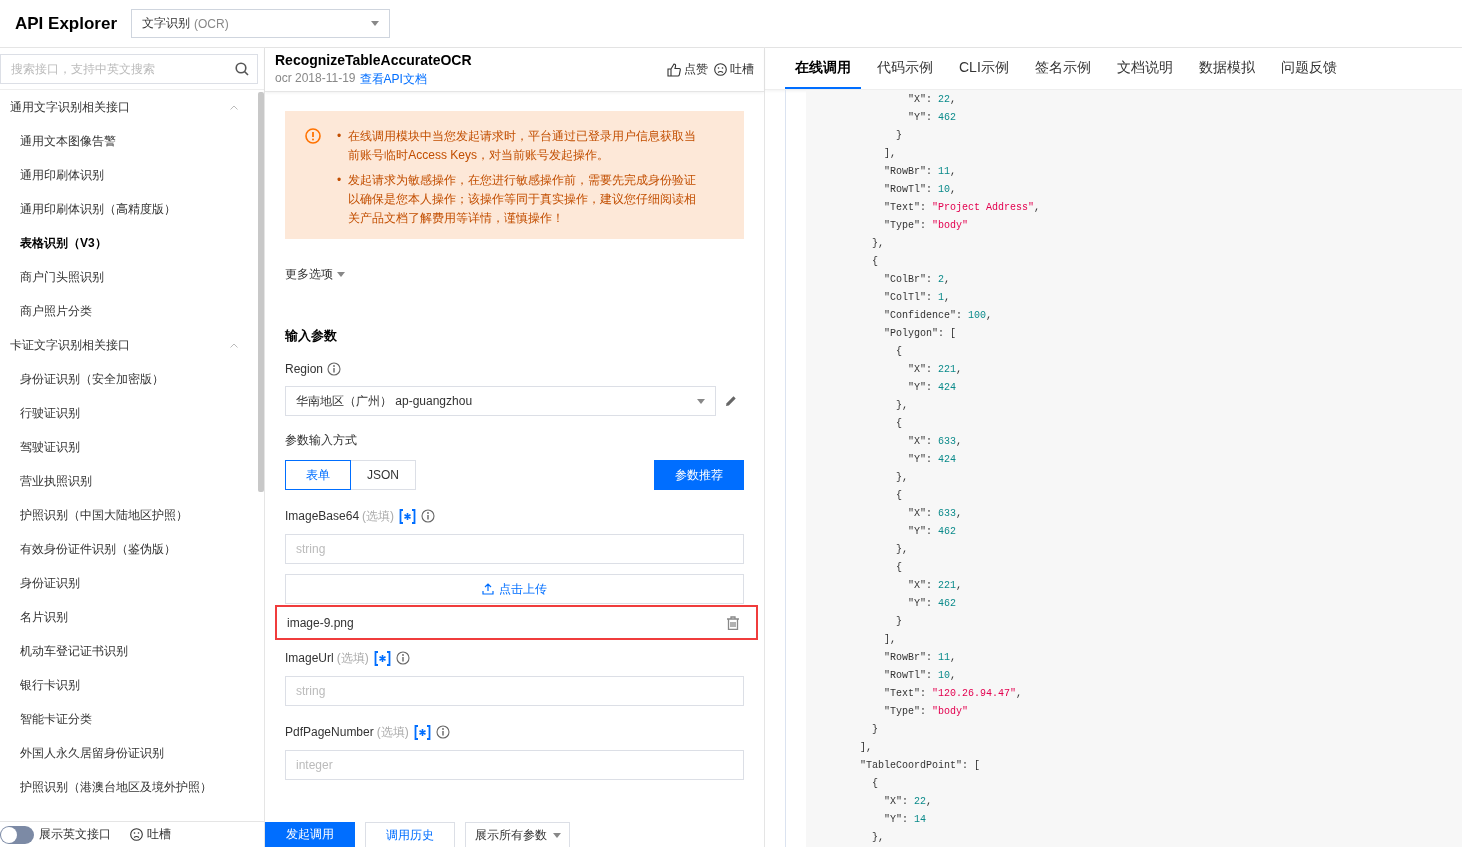  Describe the element at coordinates (514, 274) in the screenshot. I see `more-options: 更多选项` at that location.